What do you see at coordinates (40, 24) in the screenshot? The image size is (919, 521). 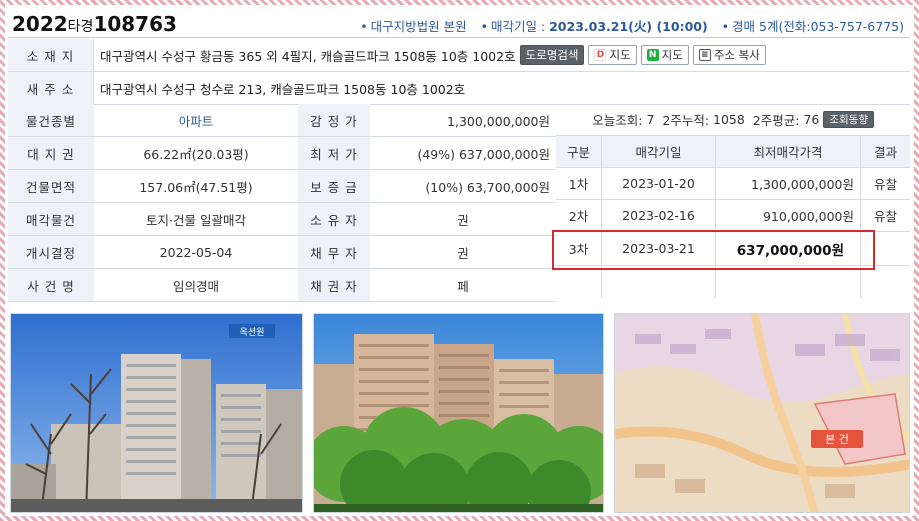 I see `case-year: 2022` at bounding box center [40, 24].